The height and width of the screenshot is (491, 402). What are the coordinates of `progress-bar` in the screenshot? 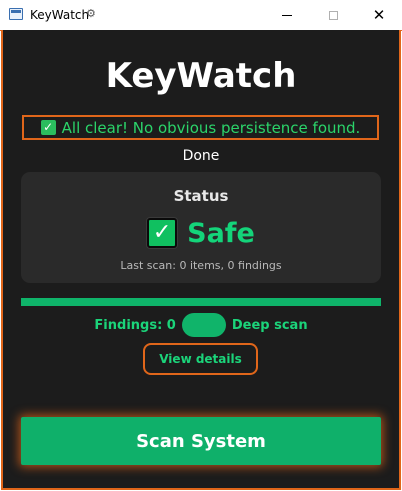 It's located at (201, 302).